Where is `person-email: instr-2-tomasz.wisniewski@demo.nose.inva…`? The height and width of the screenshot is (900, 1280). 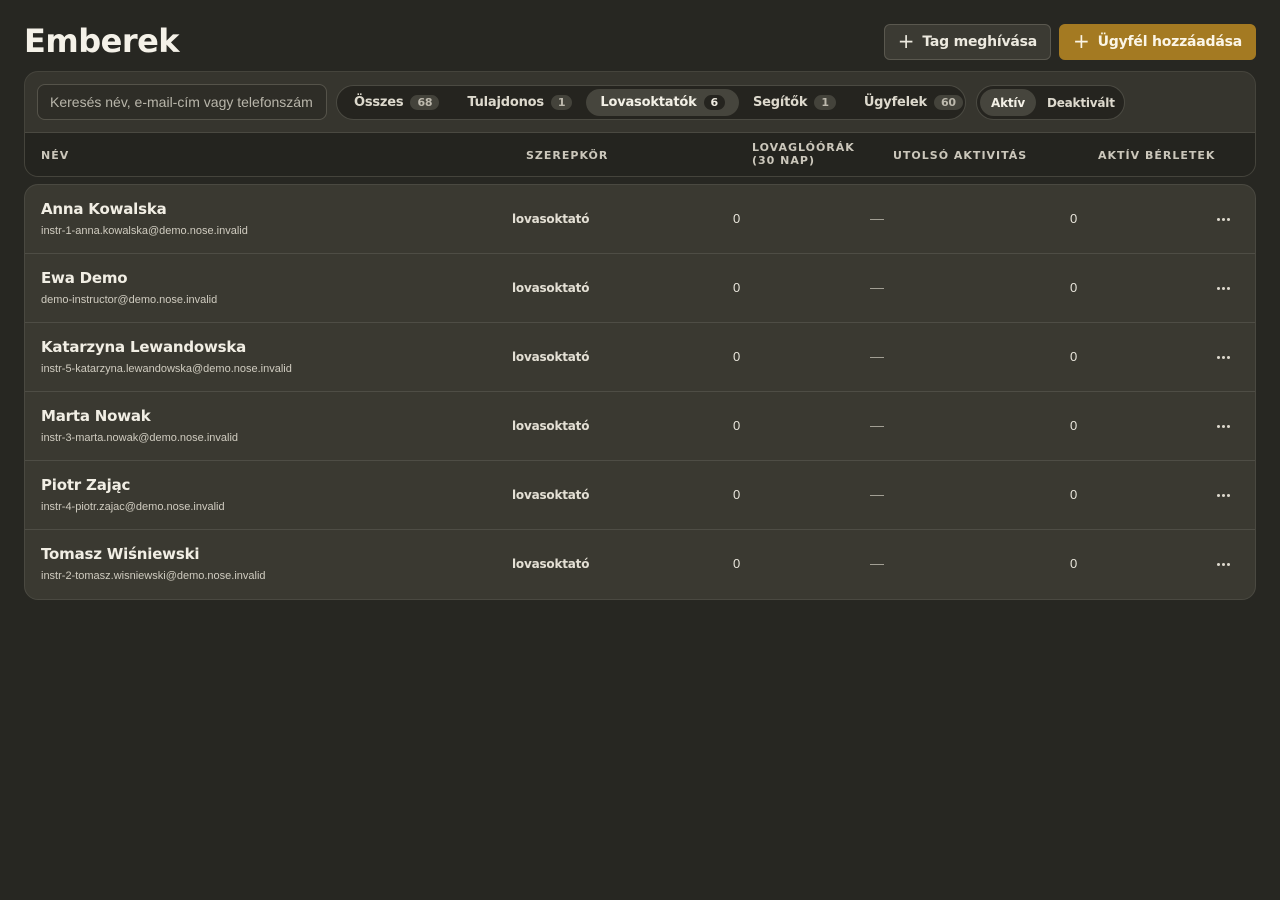 person-email: instr-2-tomasz.wisniewski@demo.nose.inva… is located at coordinates (153, 576).